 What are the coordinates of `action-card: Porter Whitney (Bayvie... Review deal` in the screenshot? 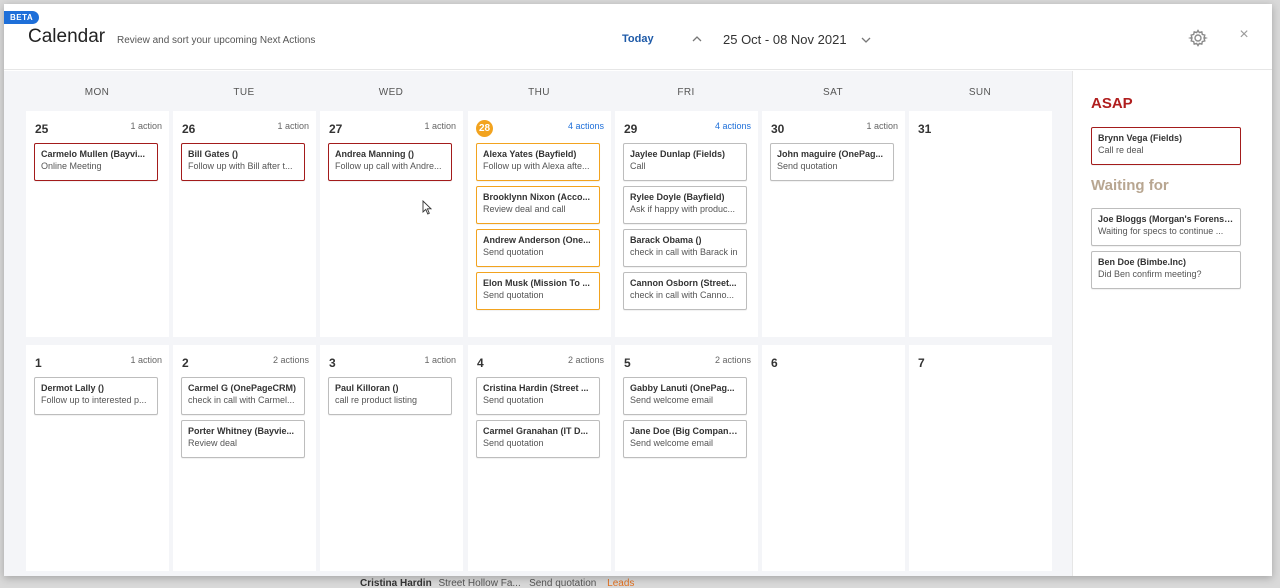 It's located at (243, 439).